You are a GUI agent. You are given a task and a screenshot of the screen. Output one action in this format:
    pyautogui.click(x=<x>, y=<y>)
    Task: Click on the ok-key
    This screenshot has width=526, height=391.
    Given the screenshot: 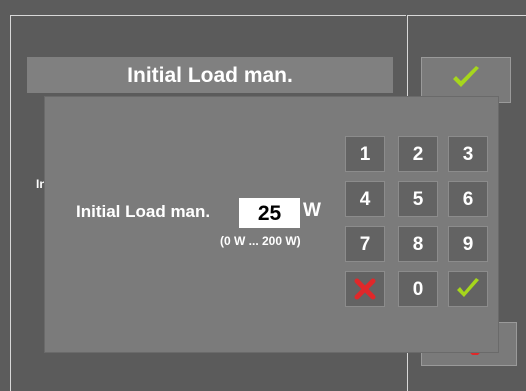 What is the action you would take?
    pyautogui.click(x=468, y=289)
    